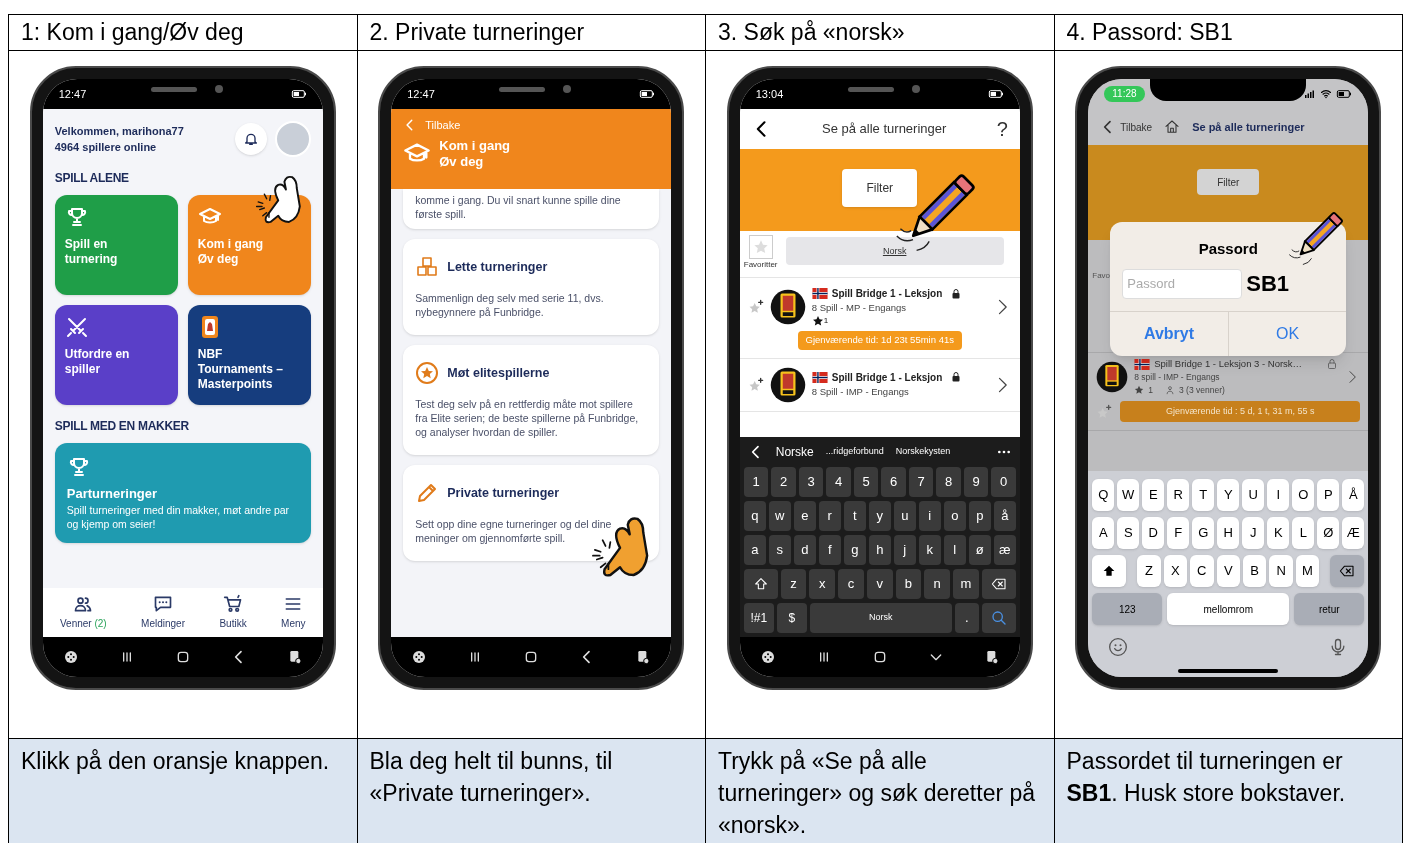 This screenshot has width=1405, height=843. What do you see at coordinates (1002, 129) in the screenshot?
I see `help-button: ?` at bounding box center [1002, 129].